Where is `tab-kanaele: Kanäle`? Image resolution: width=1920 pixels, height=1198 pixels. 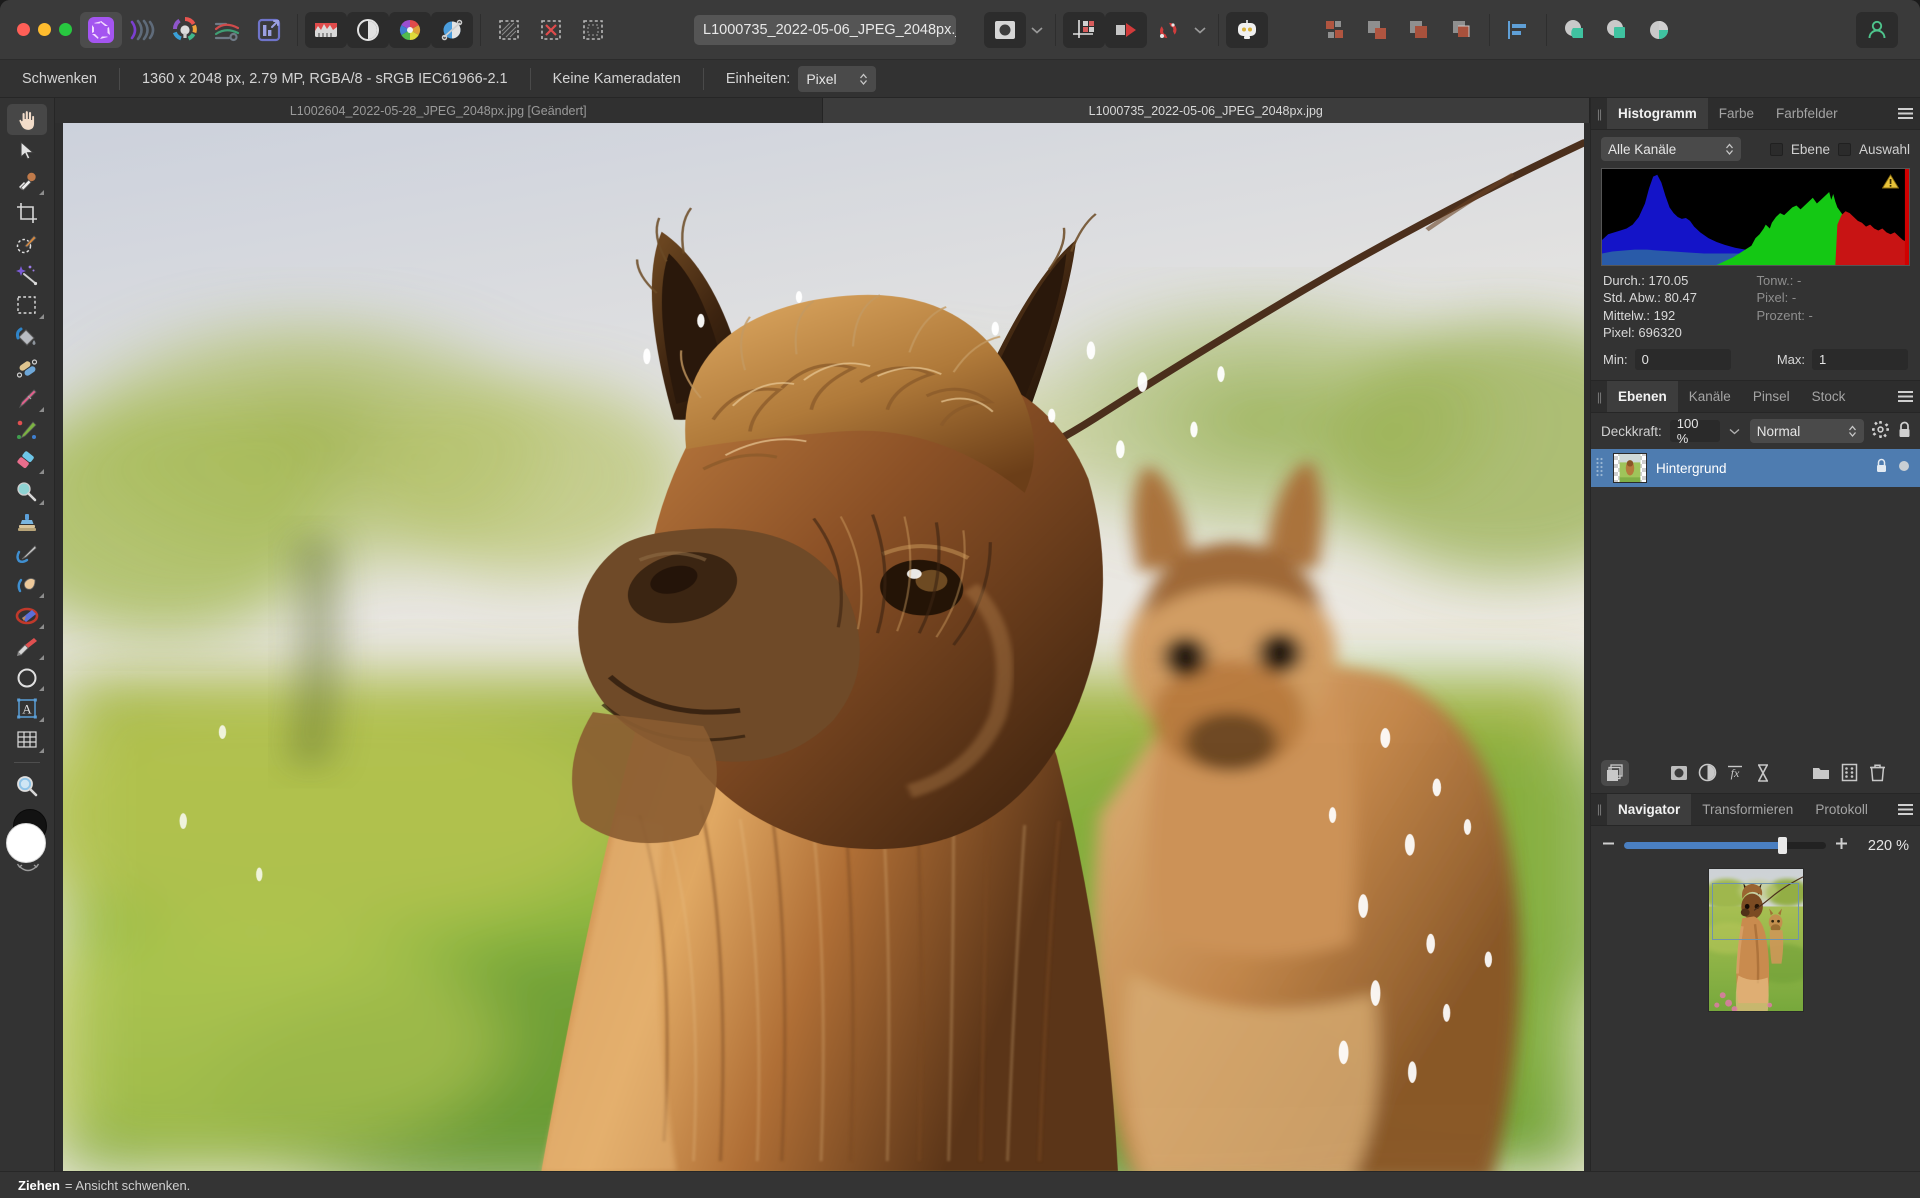 tab-kanaele: Kanäle is located at coordinates (1710, 396).